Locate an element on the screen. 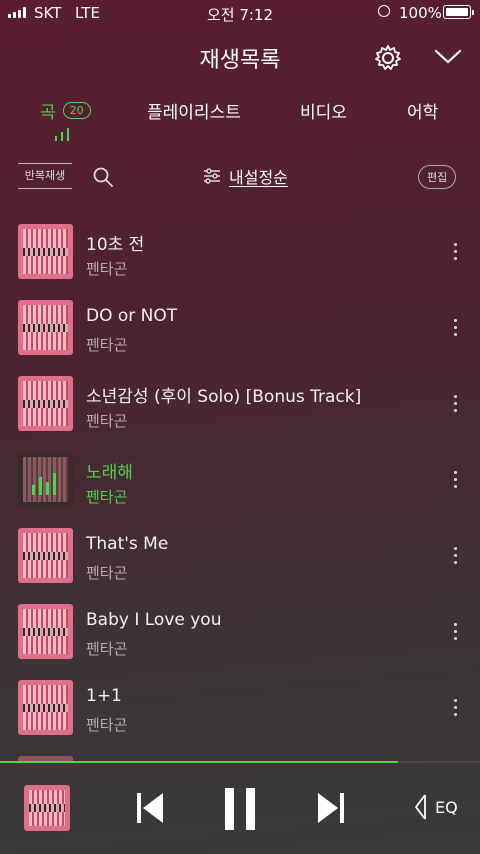  tab-song-label: 곡 is located at coordinates (48, 113).